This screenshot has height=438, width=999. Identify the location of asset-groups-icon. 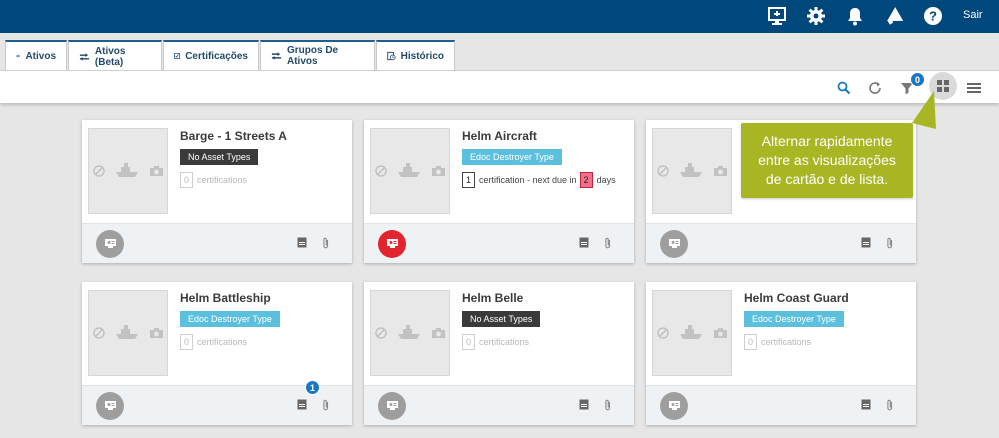
(276, 56).